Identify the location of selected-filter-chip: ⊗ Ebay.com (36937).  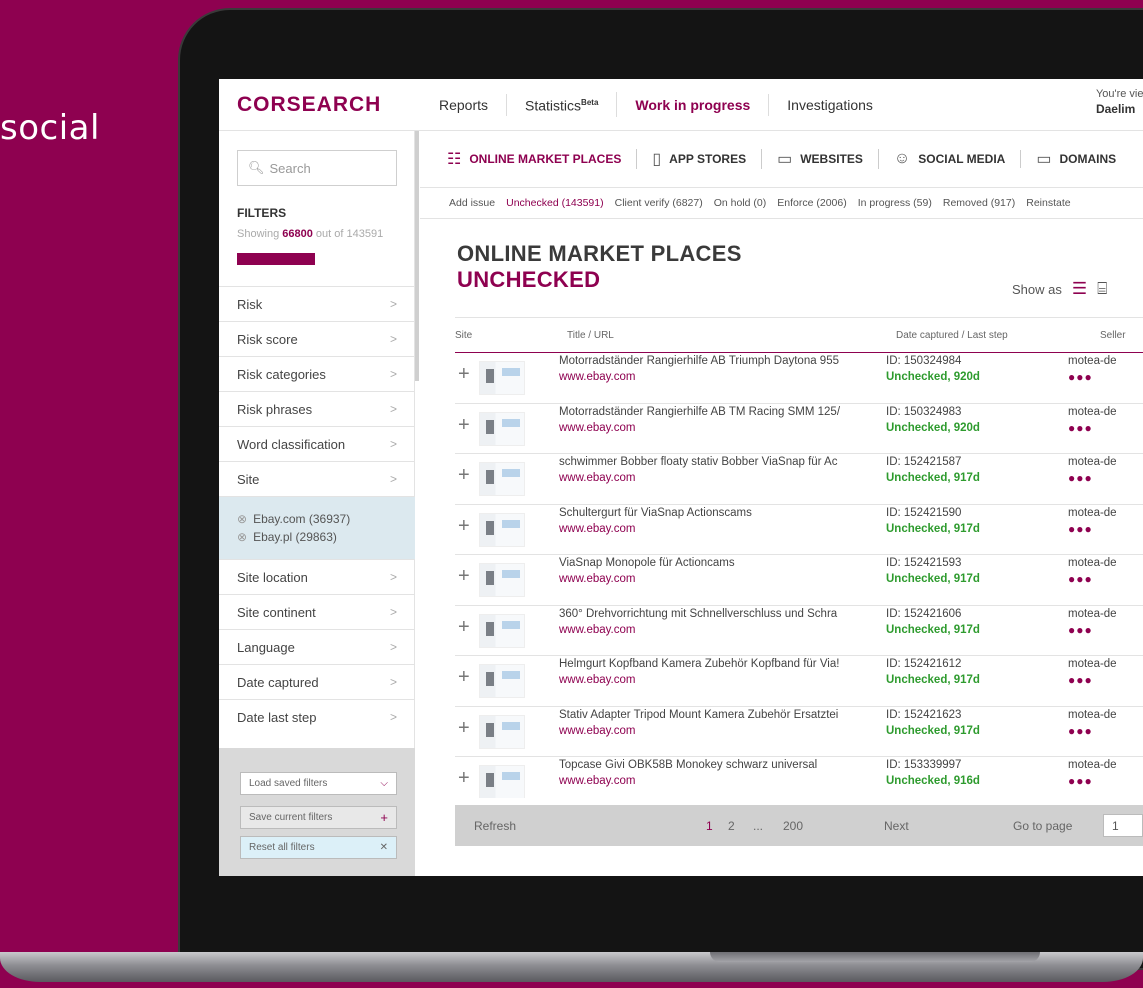
(317, 519).